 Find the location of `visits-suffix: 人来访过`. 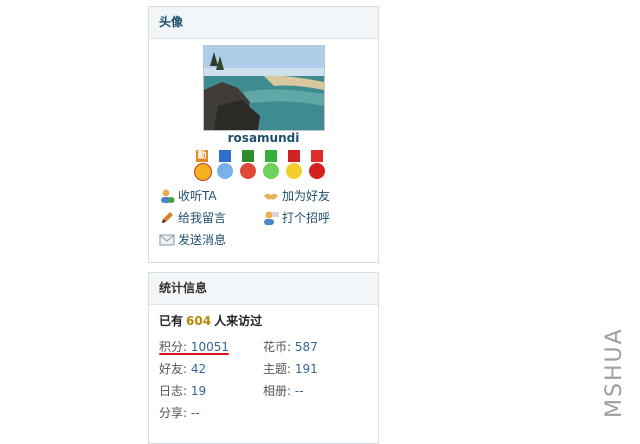

visits-suffix: 人来访过 is located at coordinates (238, 321).